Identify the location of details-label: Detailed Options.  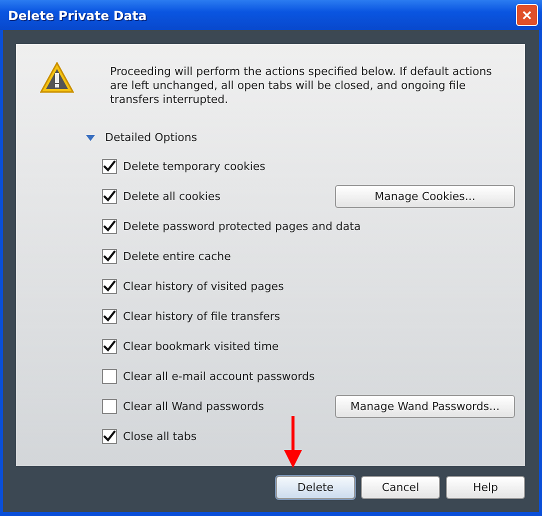
(151, 137).